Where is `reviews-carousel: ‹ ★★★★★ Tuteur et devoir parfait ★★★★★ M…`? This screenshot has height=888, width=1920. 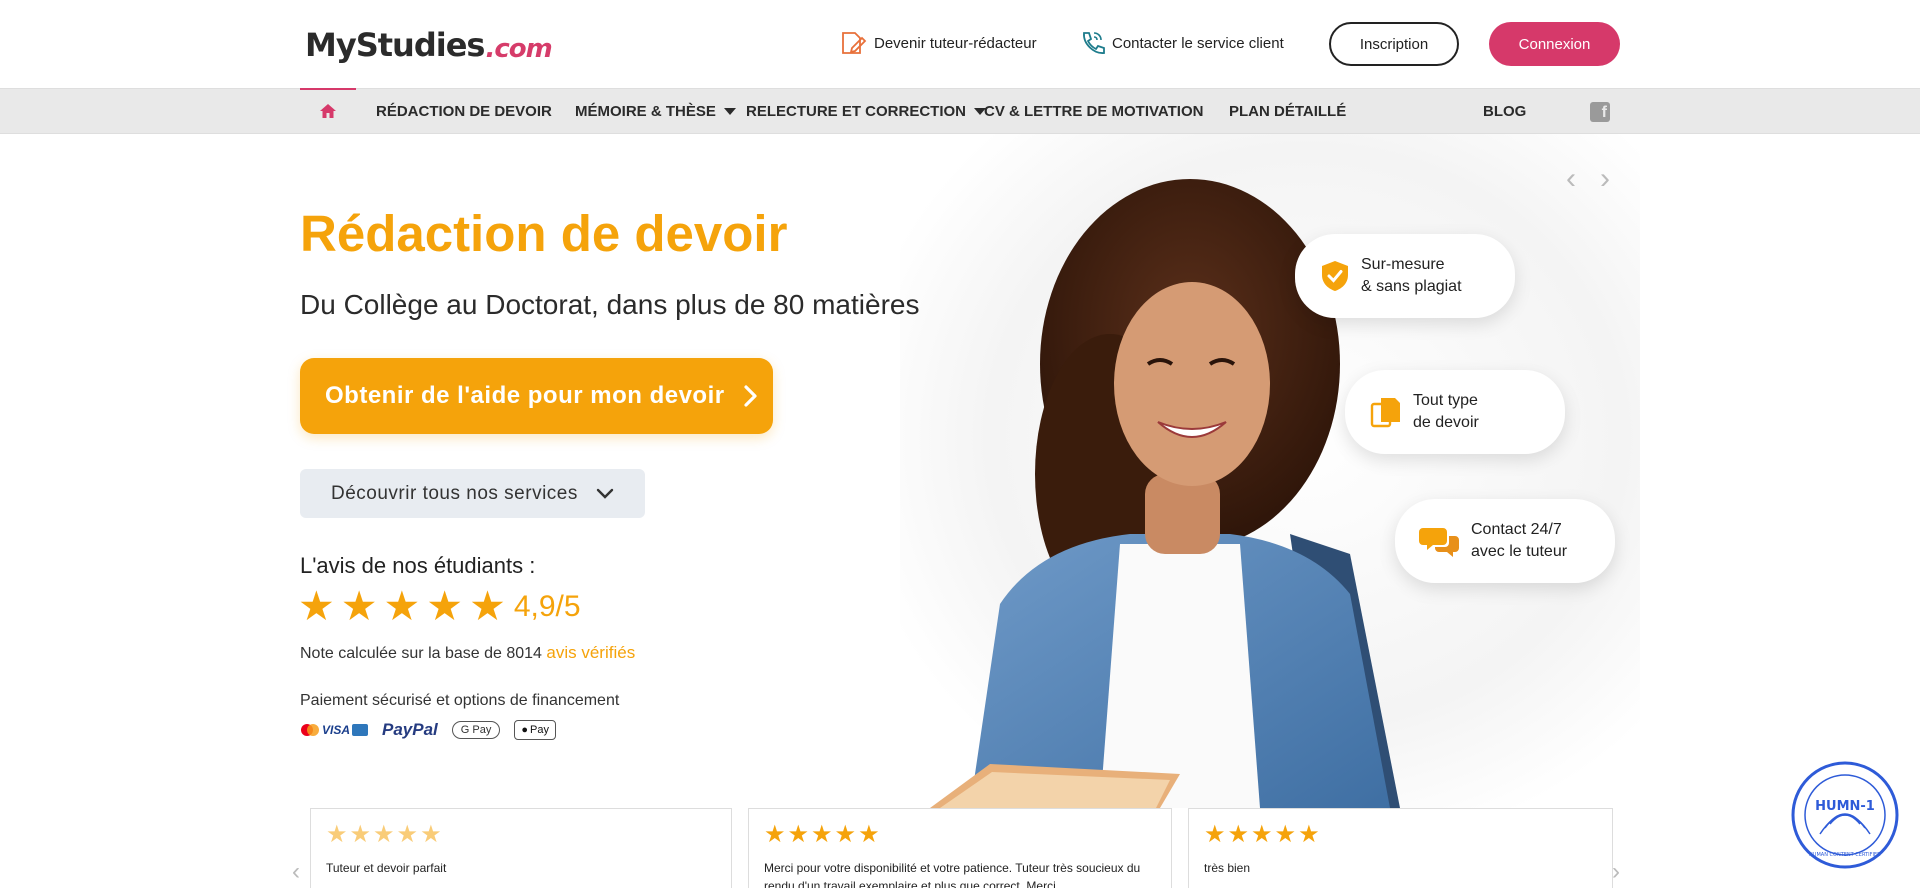 reviews-carousel: ‹ ★★★★★ Tuteur et devoir parfait ★★★★★ M… is located at coordinates (960, 848).